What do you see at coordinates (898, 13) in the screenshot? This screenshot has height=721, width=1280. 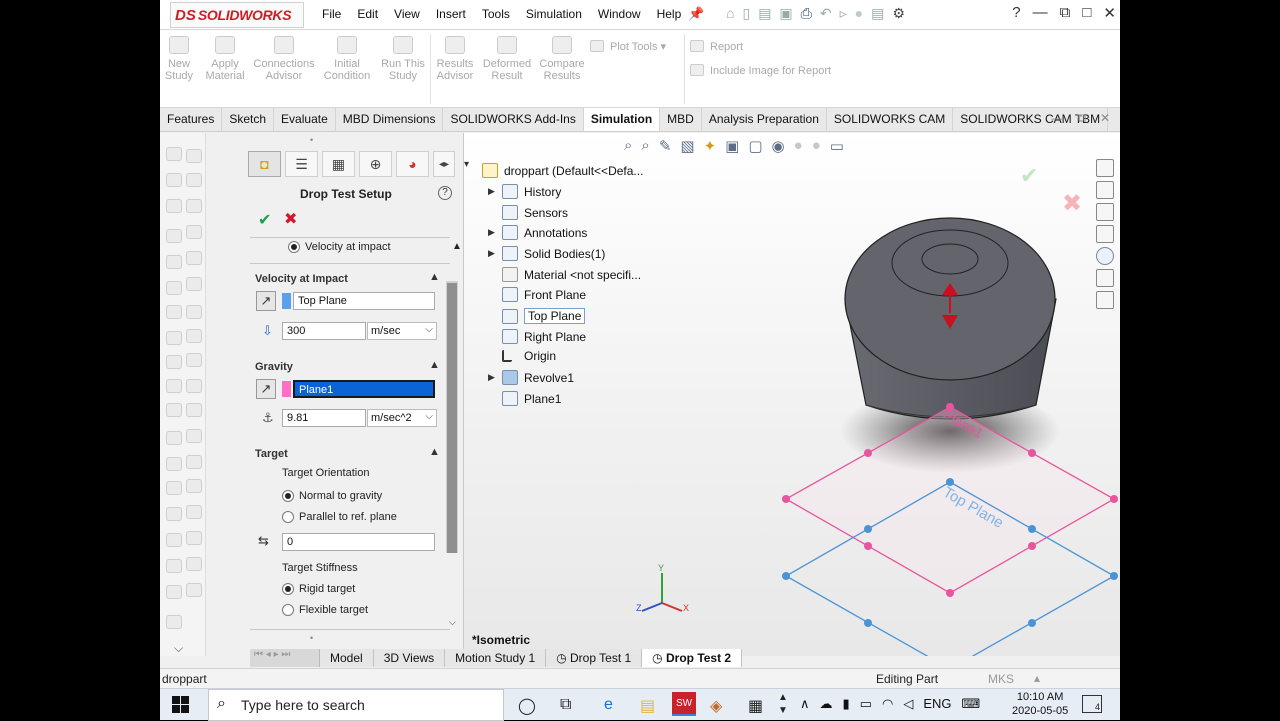 I see `options-gear-icon: ⚙` at bounding box center [898, 13].